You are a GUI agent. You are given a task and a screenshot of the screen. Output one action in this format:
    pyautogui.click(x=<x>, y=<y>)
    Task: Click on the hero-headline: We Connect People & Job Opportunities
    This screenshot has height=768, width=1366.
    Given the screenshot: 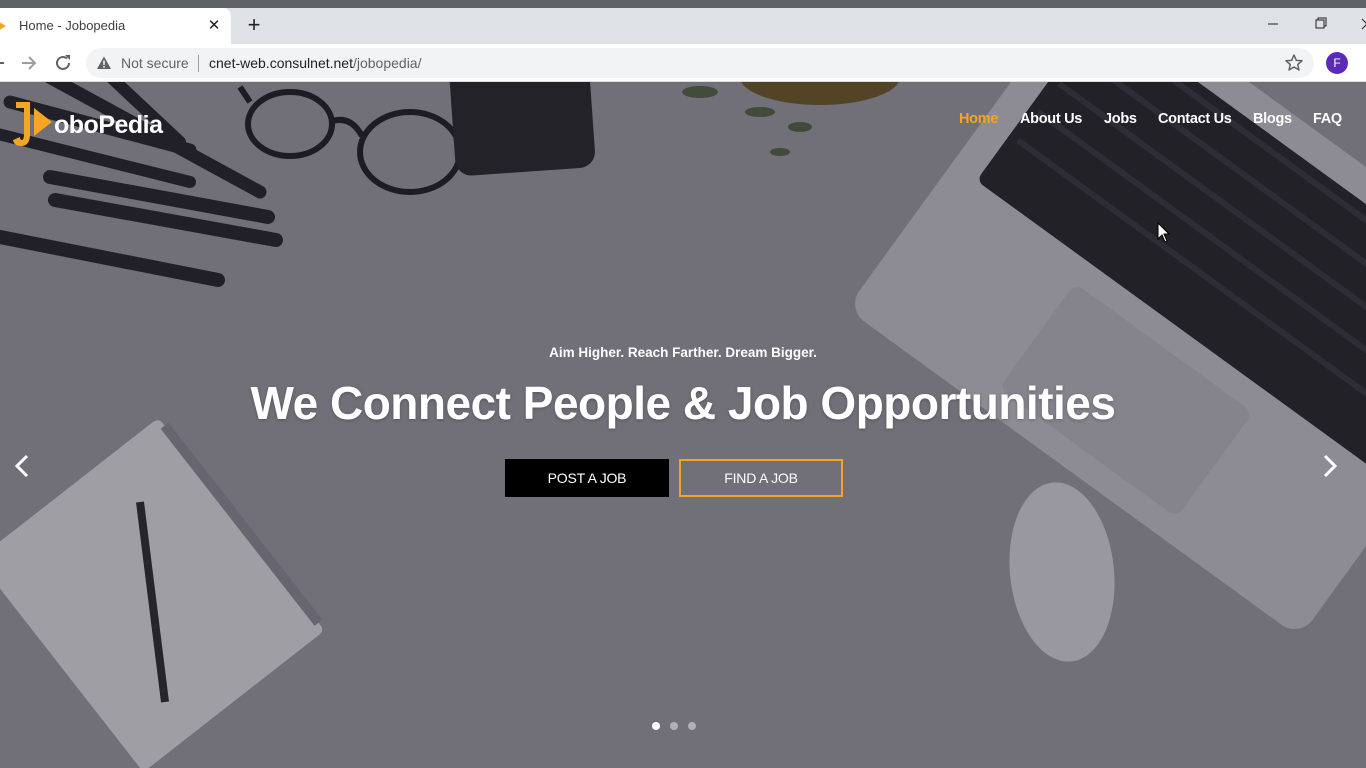 What is the action you would take?
    pyautogui.click(x=683, y=403)
    